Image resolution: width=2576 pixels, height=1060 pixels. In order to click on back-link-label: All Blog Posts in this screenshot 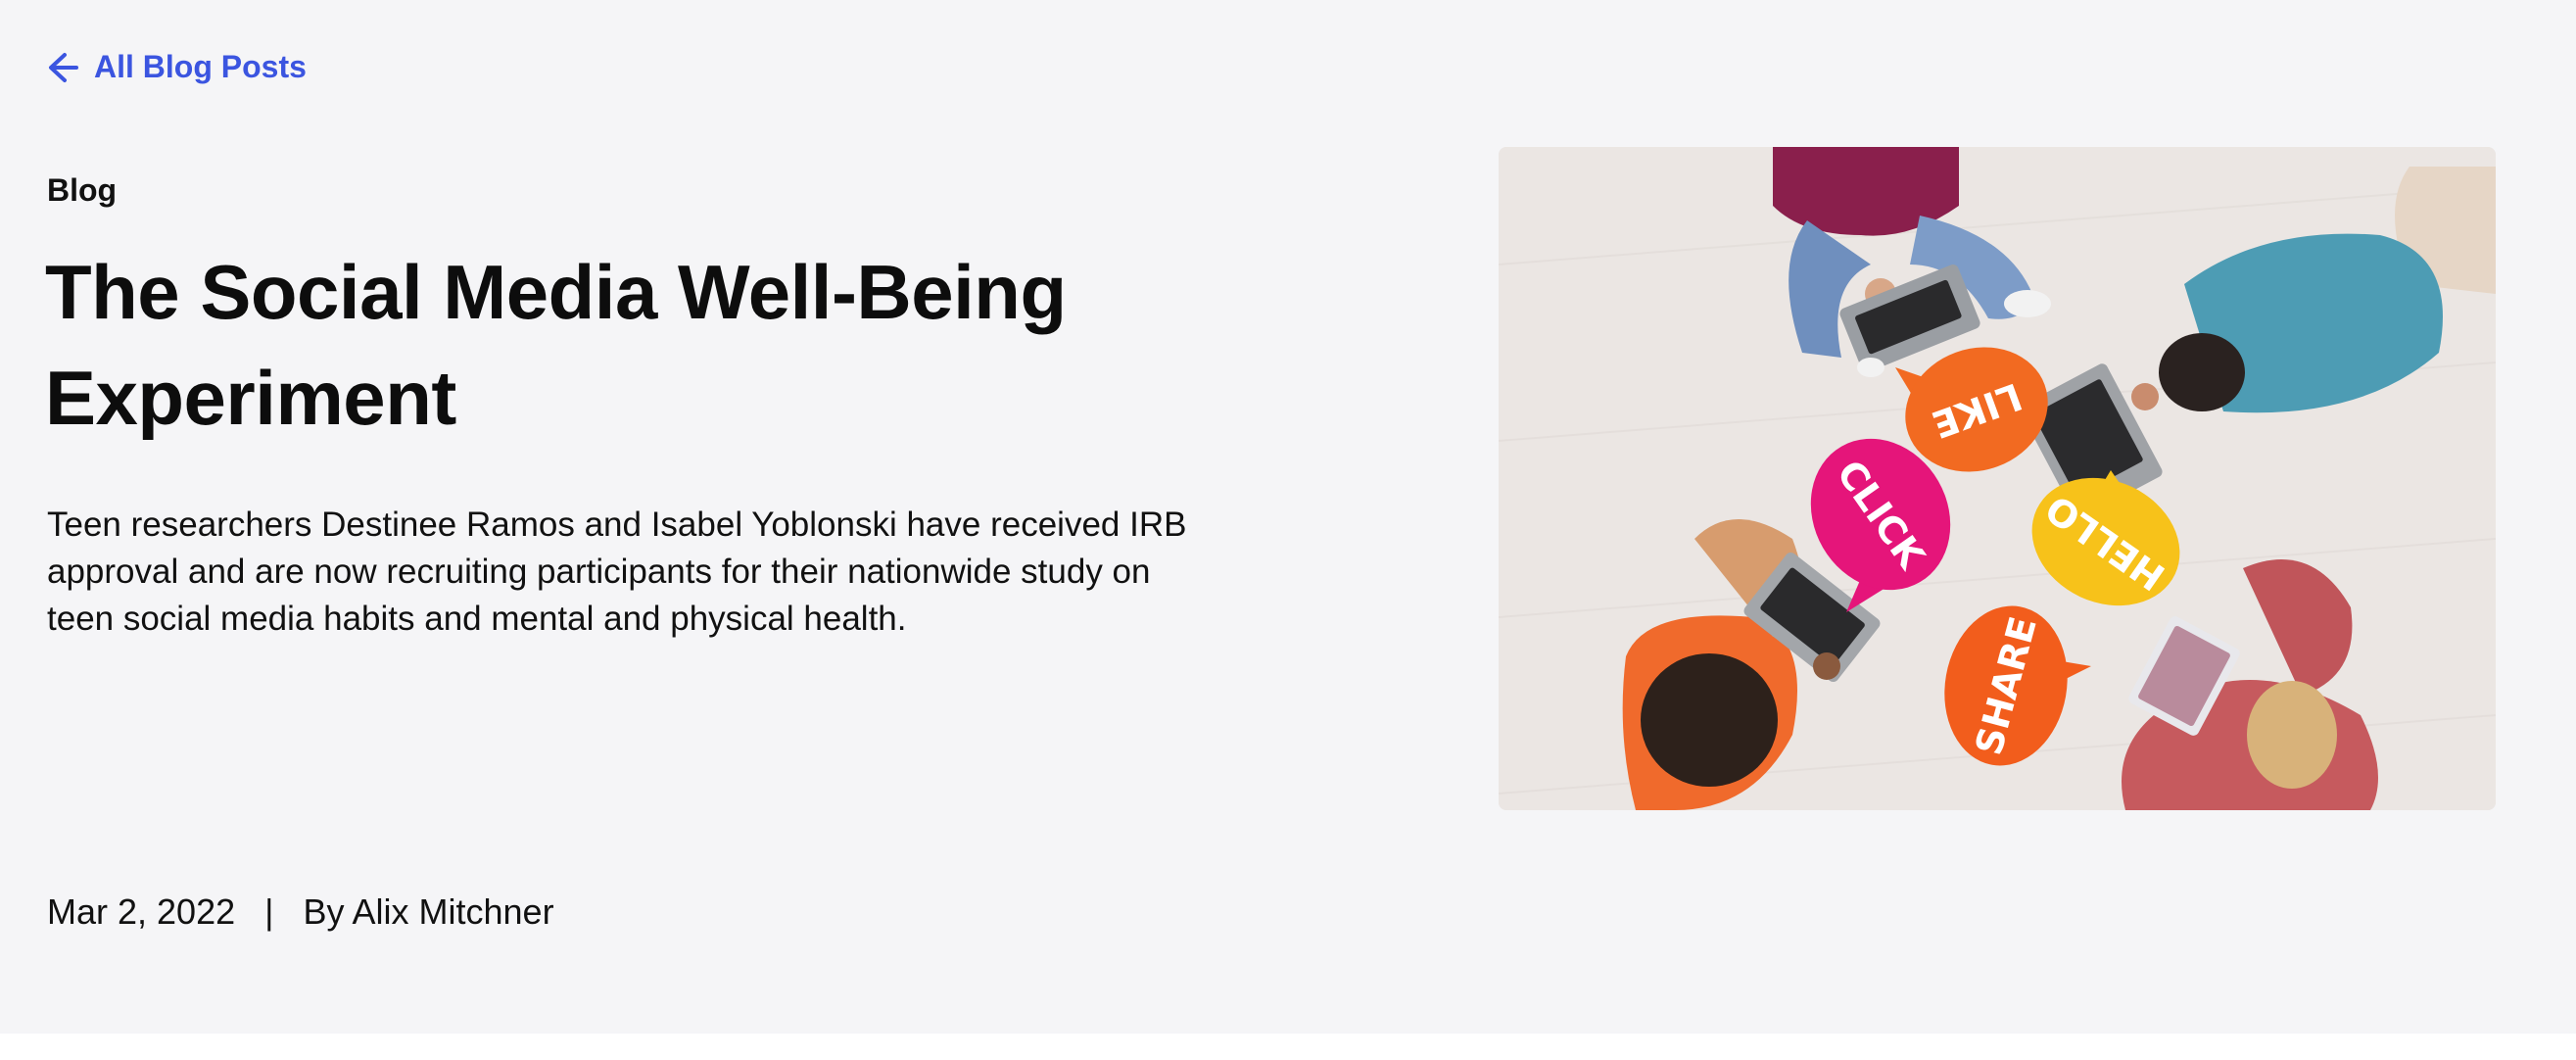, I will do `click(200, 67)`.